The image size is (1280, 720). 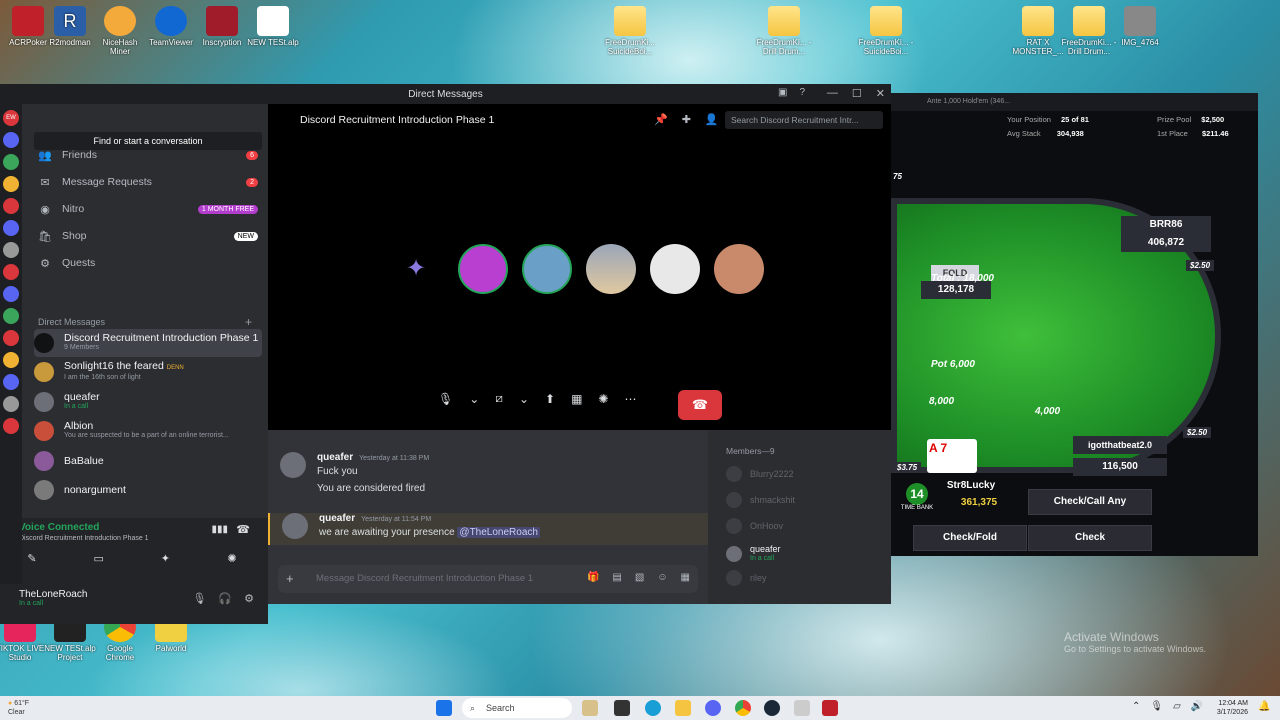 What do you see at coordinates (712, 119) in the screenshot?
I see `member-list-icon: 👤` at bounding box center [712, 119].